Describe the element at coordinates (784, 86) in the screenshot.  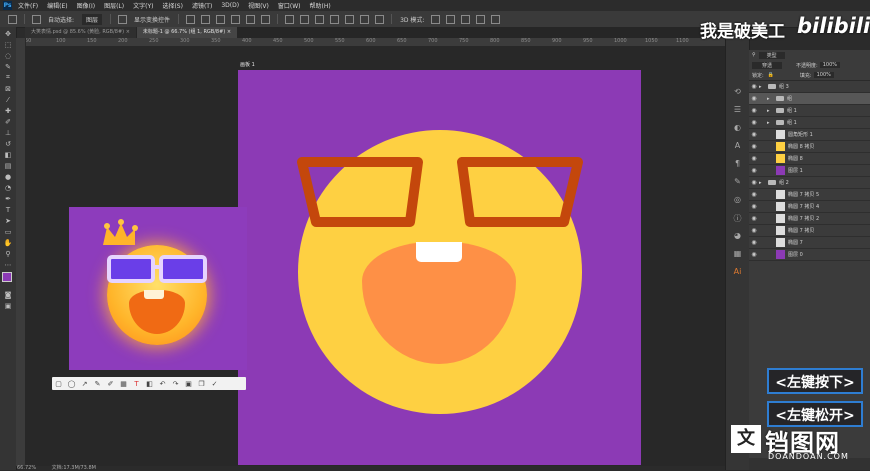
I see `layer-name: 组 3` at that location.